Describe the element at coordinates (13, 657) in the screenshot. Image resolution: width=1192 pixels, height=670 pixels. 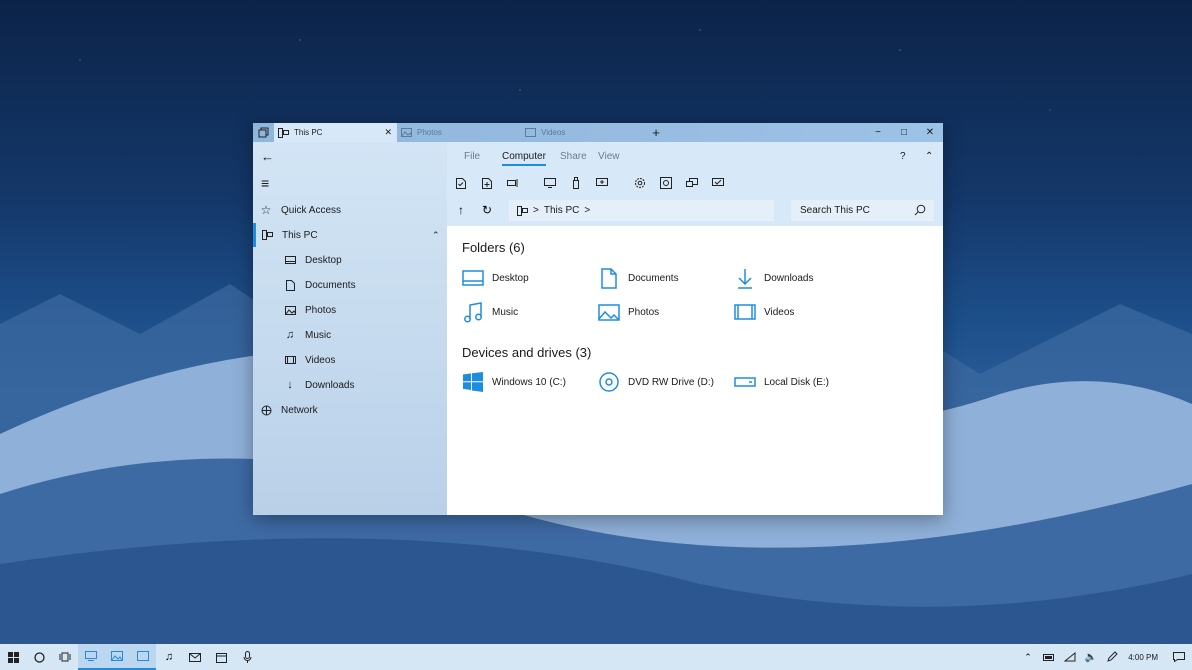
I see `start-button` at that location.